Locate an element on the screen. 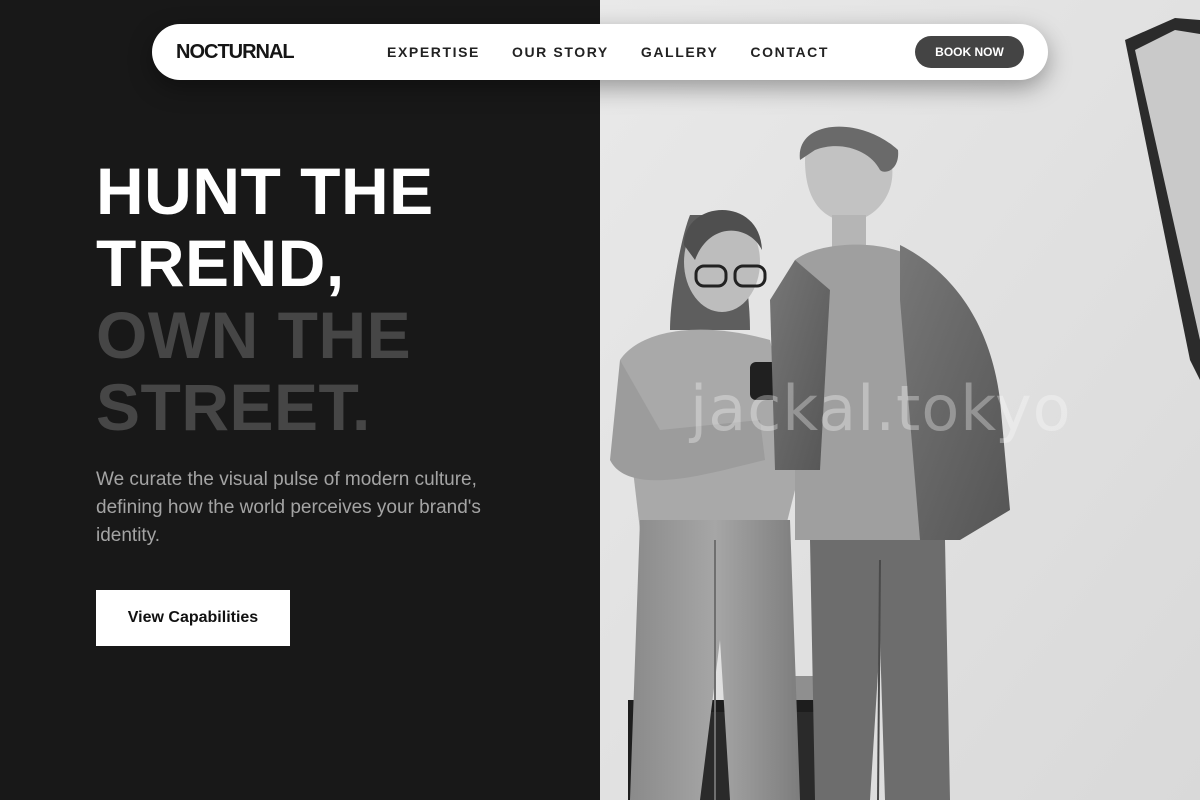 This screenshot has height=800, width=1200. nav-link-expertise: EXPERTISE is located at coordinates (433, 52).